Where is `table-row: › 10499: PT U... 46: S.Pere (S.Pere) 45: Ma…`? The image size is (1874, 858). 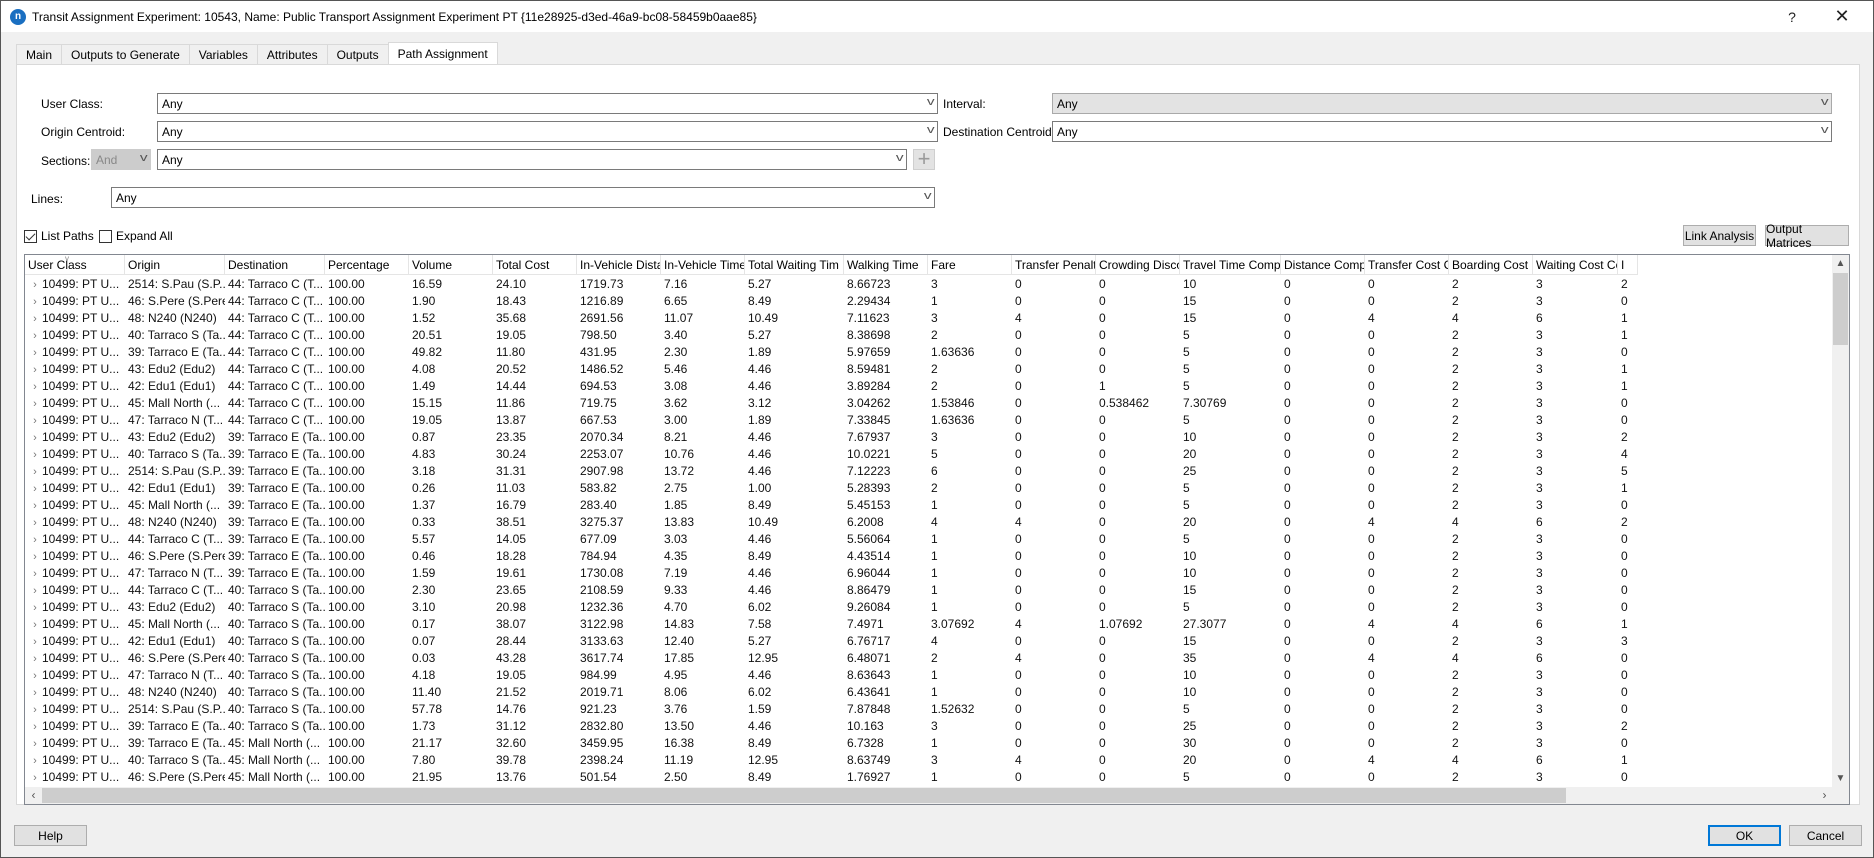
table-row: › 10499: PT U... 46: S.Pere (S.Pere) 45: Ma… is located at coordinates (831, 777).